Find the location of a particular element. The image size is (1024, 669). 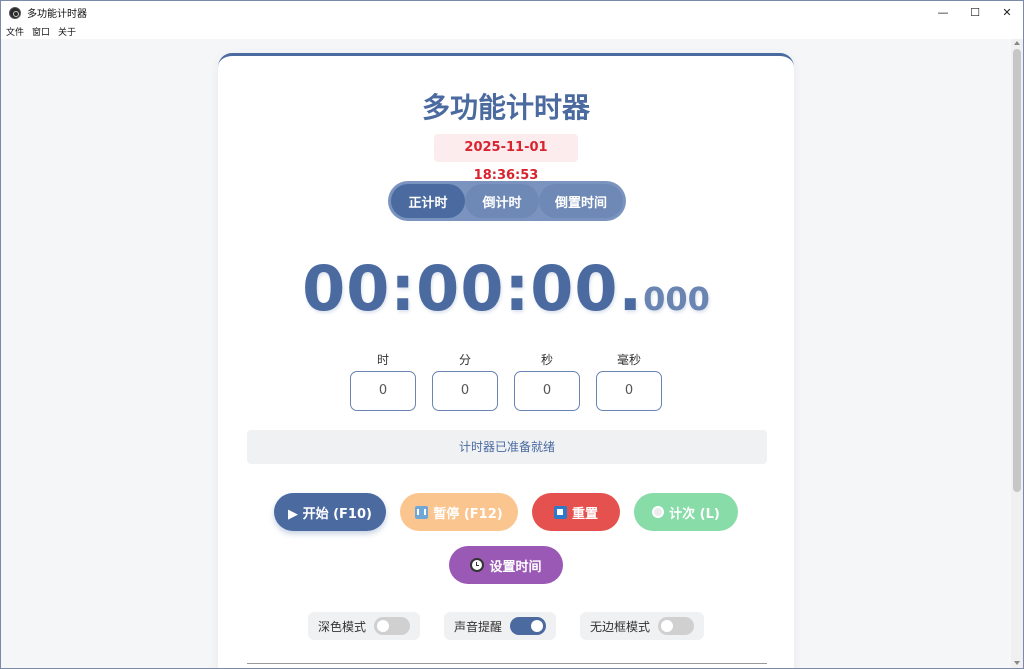

reset-button-label: 重置 is located at coordinates (584, 514).